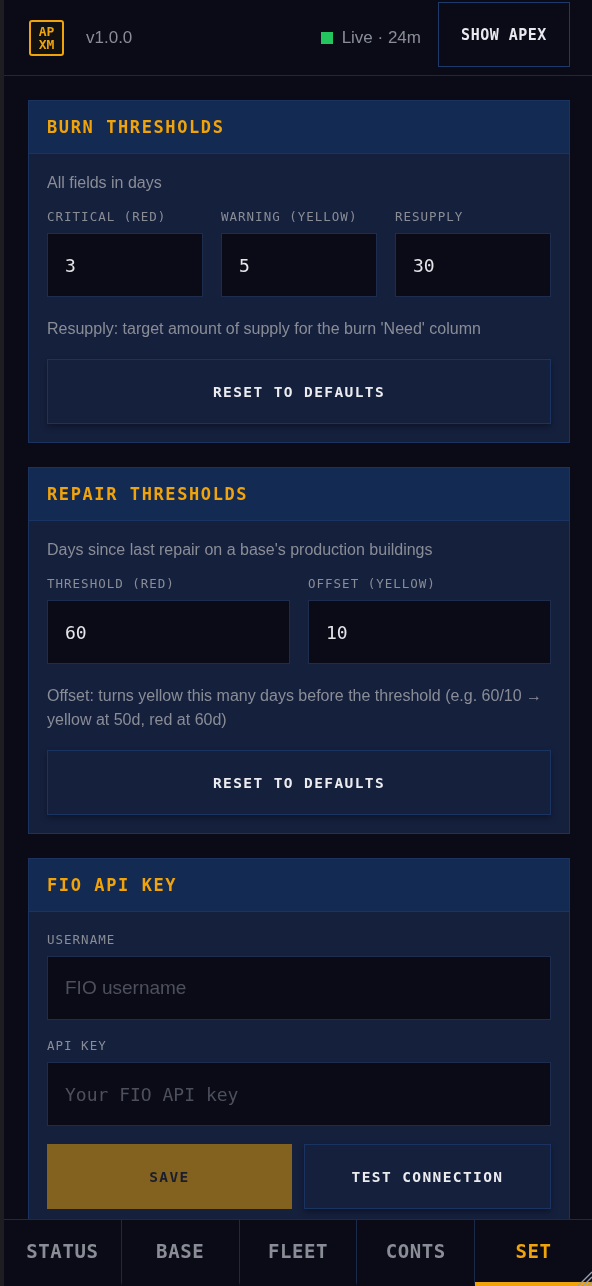 This screenshot has width=592, height=1286. Describe the element at coordinates (148, 494) in the screenshot. I see `card-title: REPAIR THRESHOLDS` at that location.